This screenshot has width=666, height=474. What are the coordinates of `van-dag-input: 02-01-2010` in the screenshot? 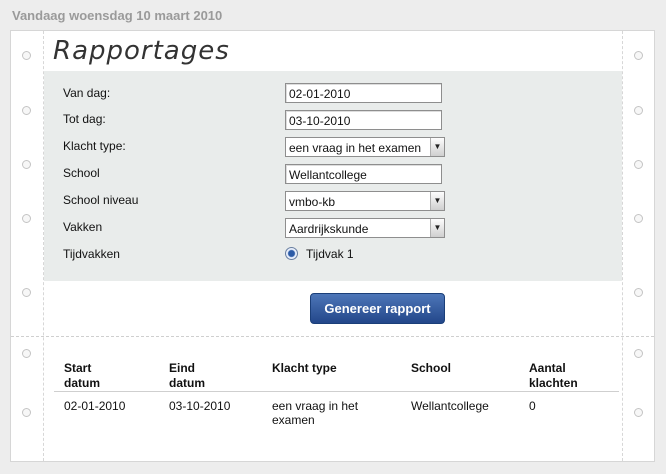 It's located at (363, 93).